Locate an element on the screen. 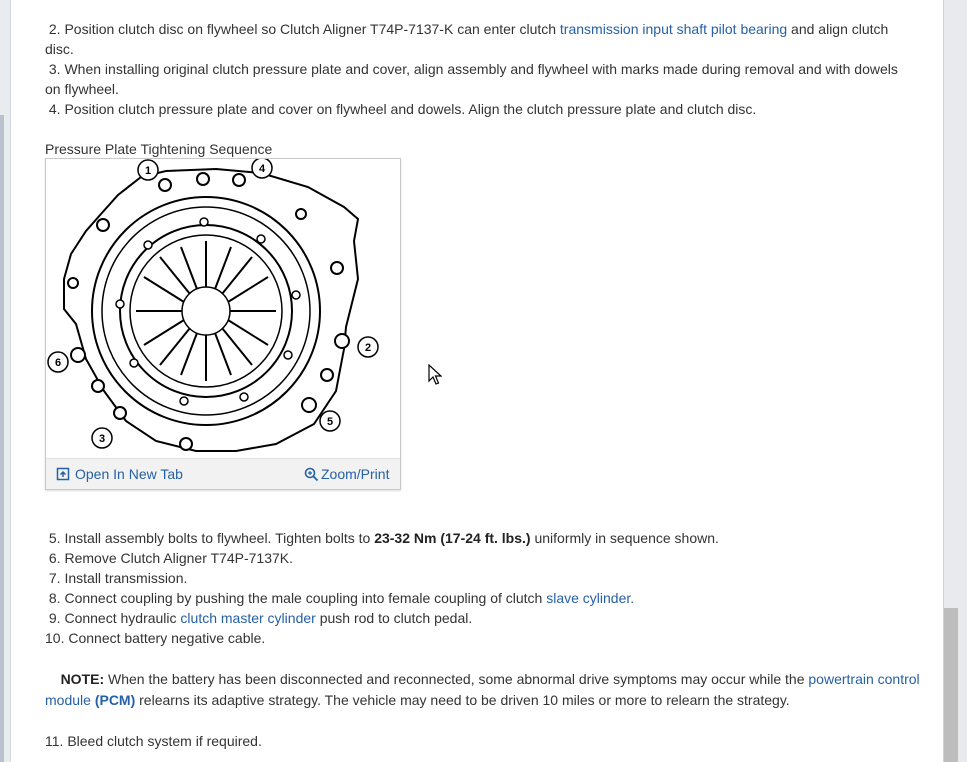 Image resolution: width=967 pixels, height=762 pixels. link-slave-cylinder: slave cylinder. is located at coordinates (590, 598).